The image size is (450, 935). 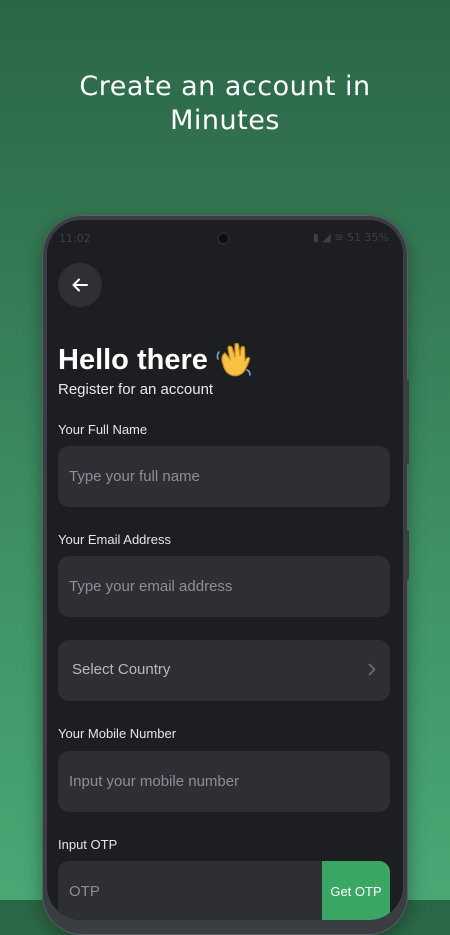 What do you see at coordinates (368, 237) in the screenshot?
I see `status-right-text: 51 35%` at bounding box center [368, 237].